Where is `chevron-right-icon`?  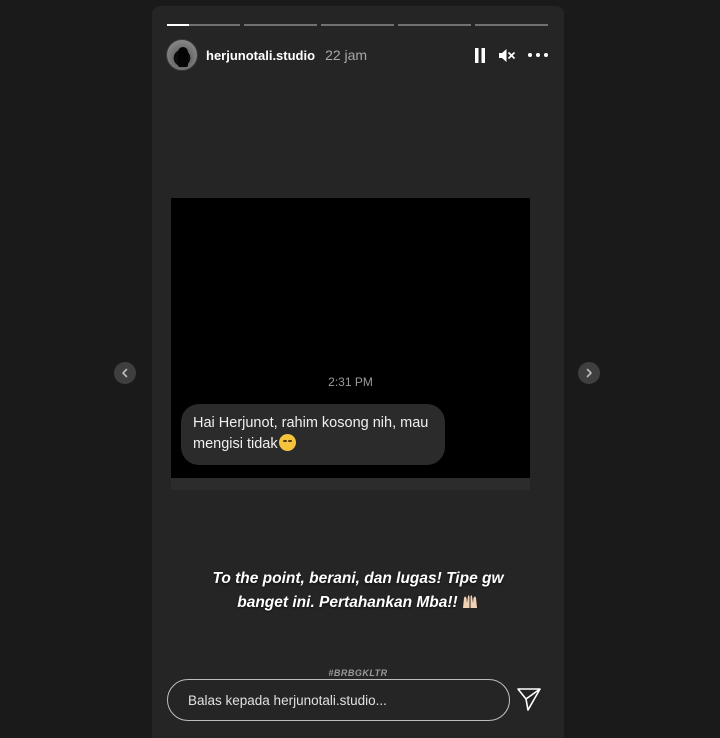 chevron-right-icon is located at coordinates (589, 373).